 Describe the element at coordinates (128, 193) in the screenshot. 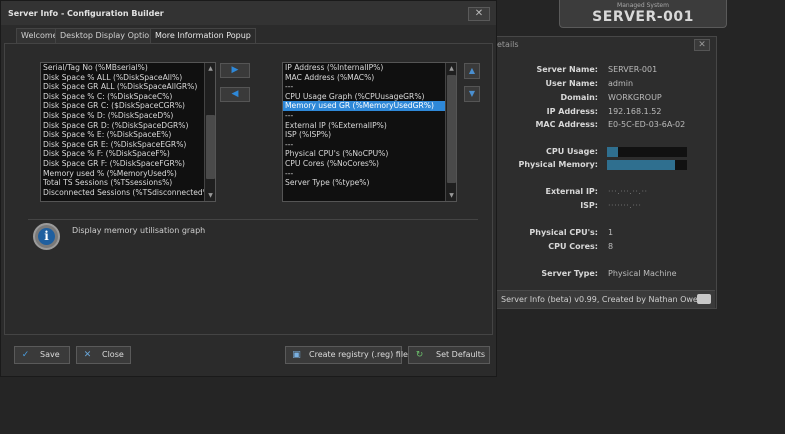

I see `available-item: Disconnected Sessions (%TSdisconnected%` at that location.